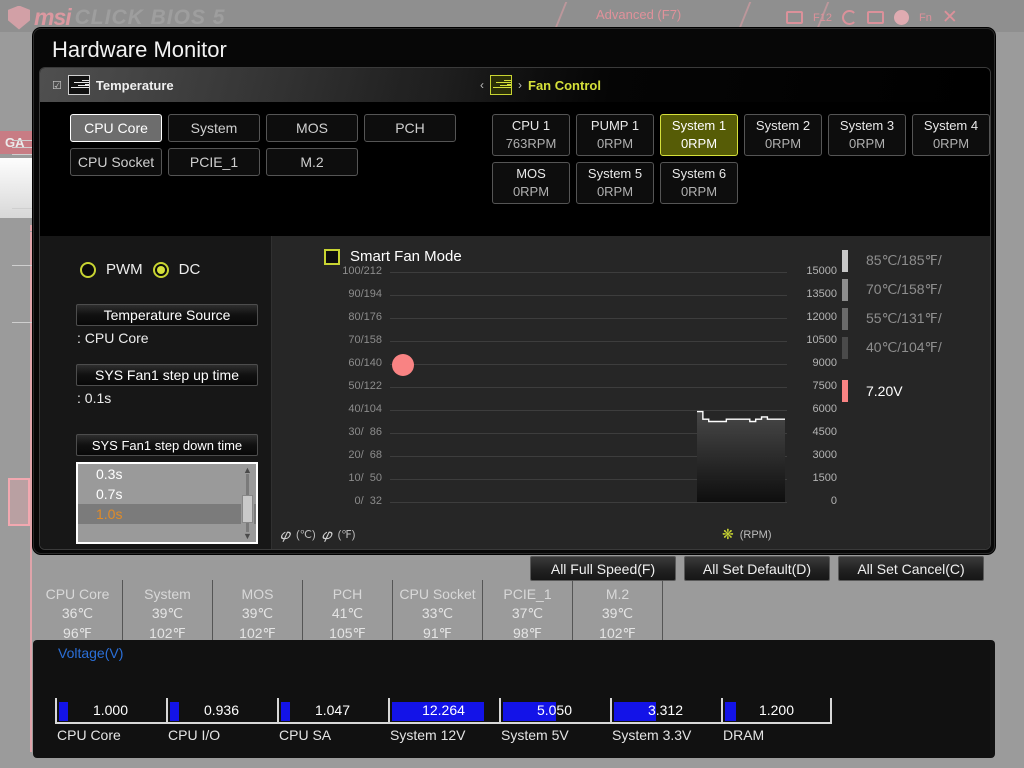  What do you see at coordinates (150, 17) in the screenshot?
I see `bios-name: CLICK BIOS 5` at bounding box center [150, 17].